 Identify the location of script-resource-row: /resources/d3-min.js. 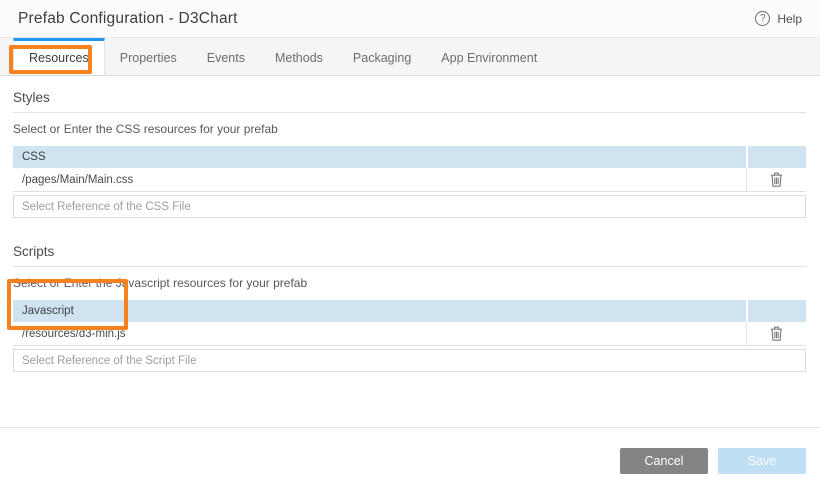
(409, 334).